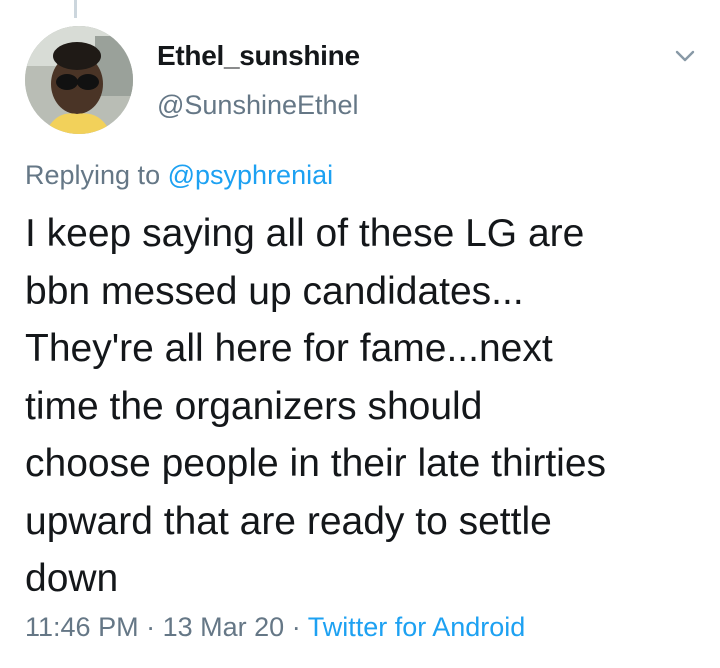 The height and width of the screenshot is (668, 720). Describe the element at coordinates (93, 175) in the screenshot. I see `replying-to-label: Replying to` at that location.